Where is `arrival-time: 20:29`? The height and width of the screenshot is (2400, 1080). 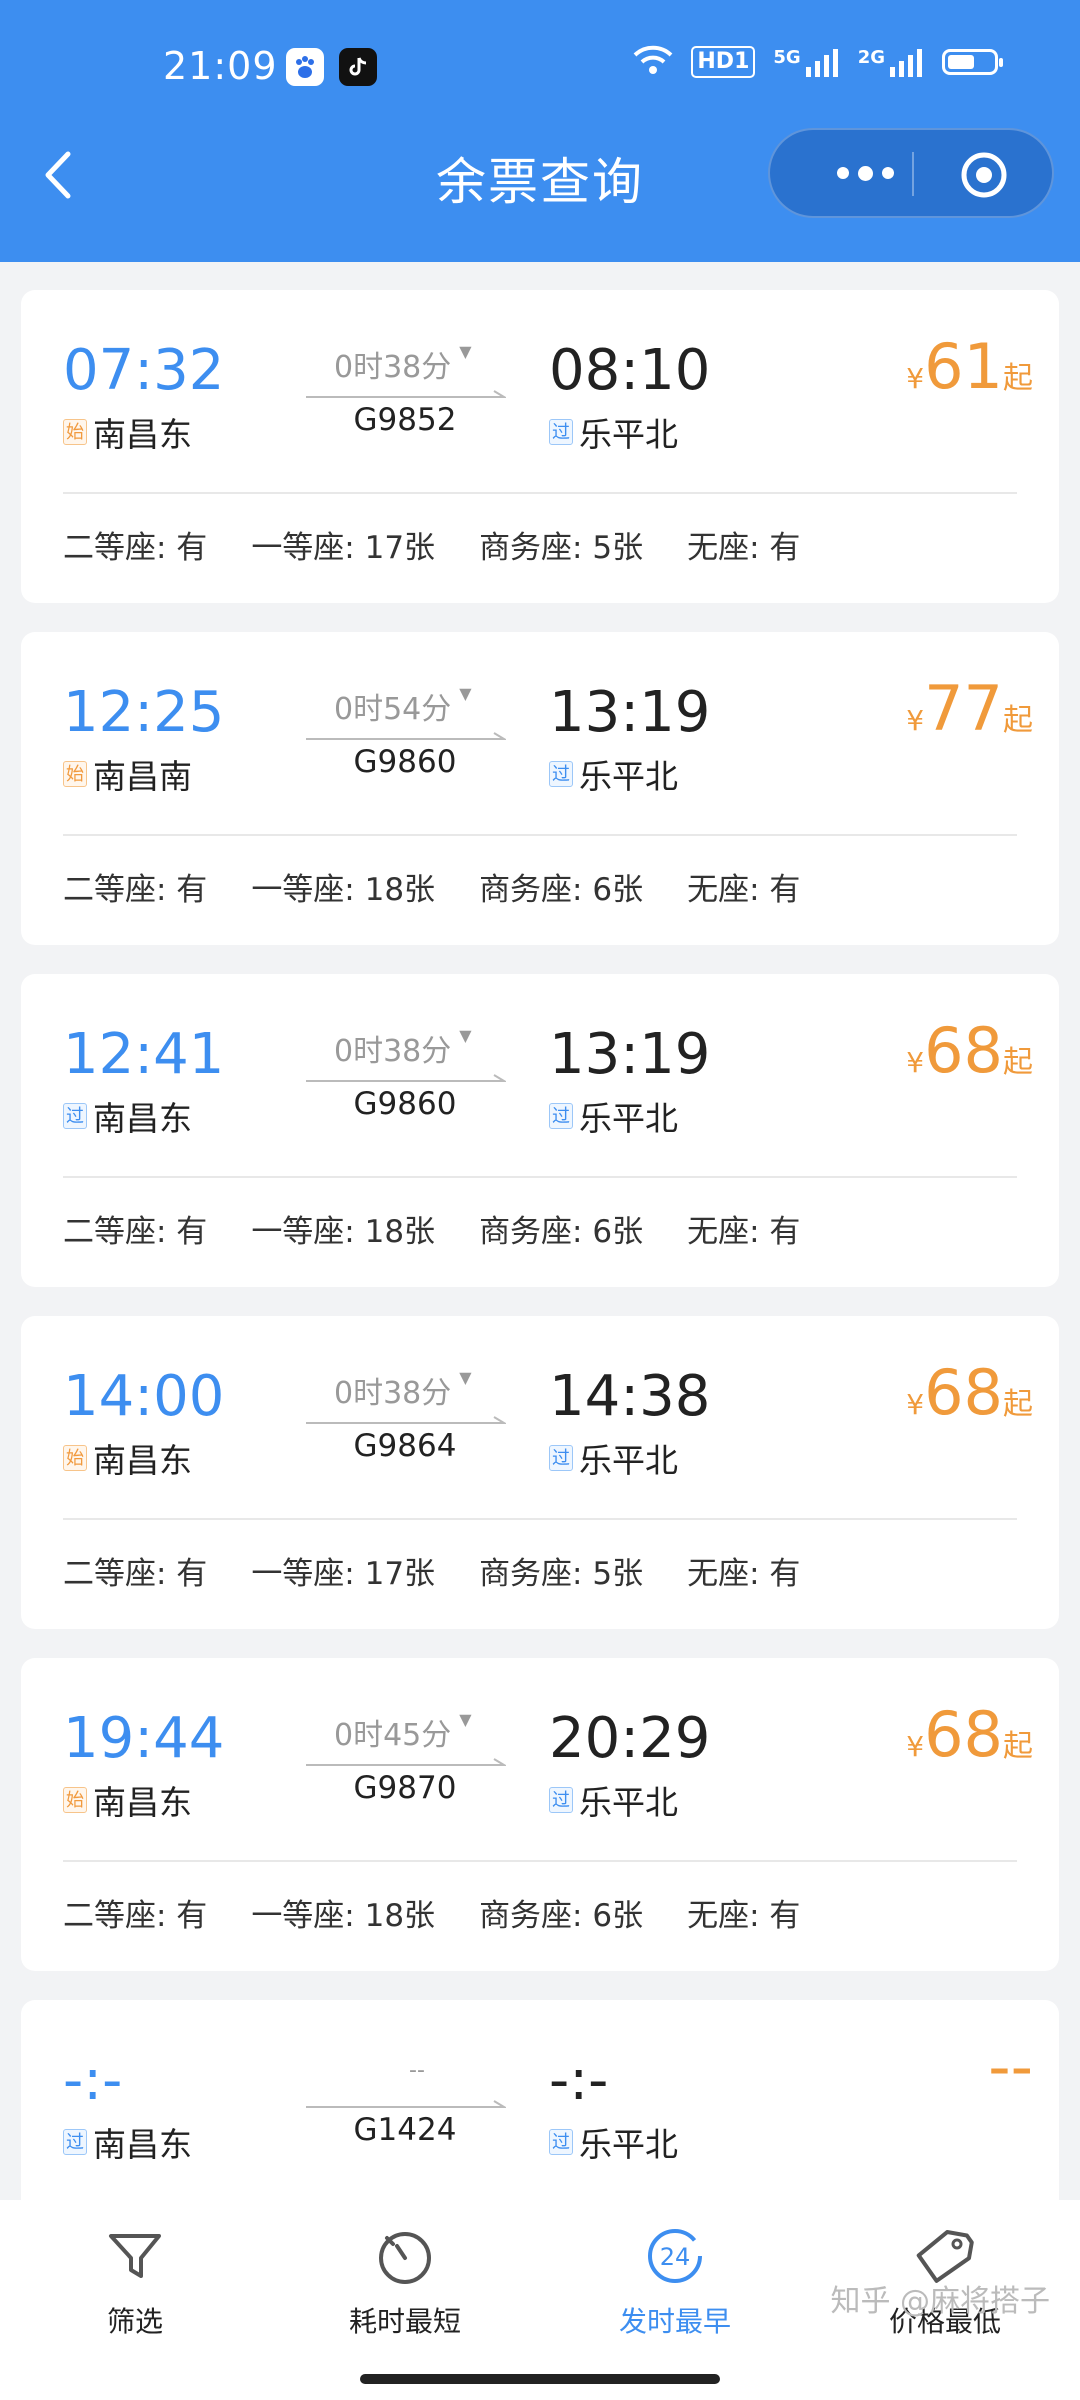
arrival-time: 20:29 is located at coordinates (630, 1738).